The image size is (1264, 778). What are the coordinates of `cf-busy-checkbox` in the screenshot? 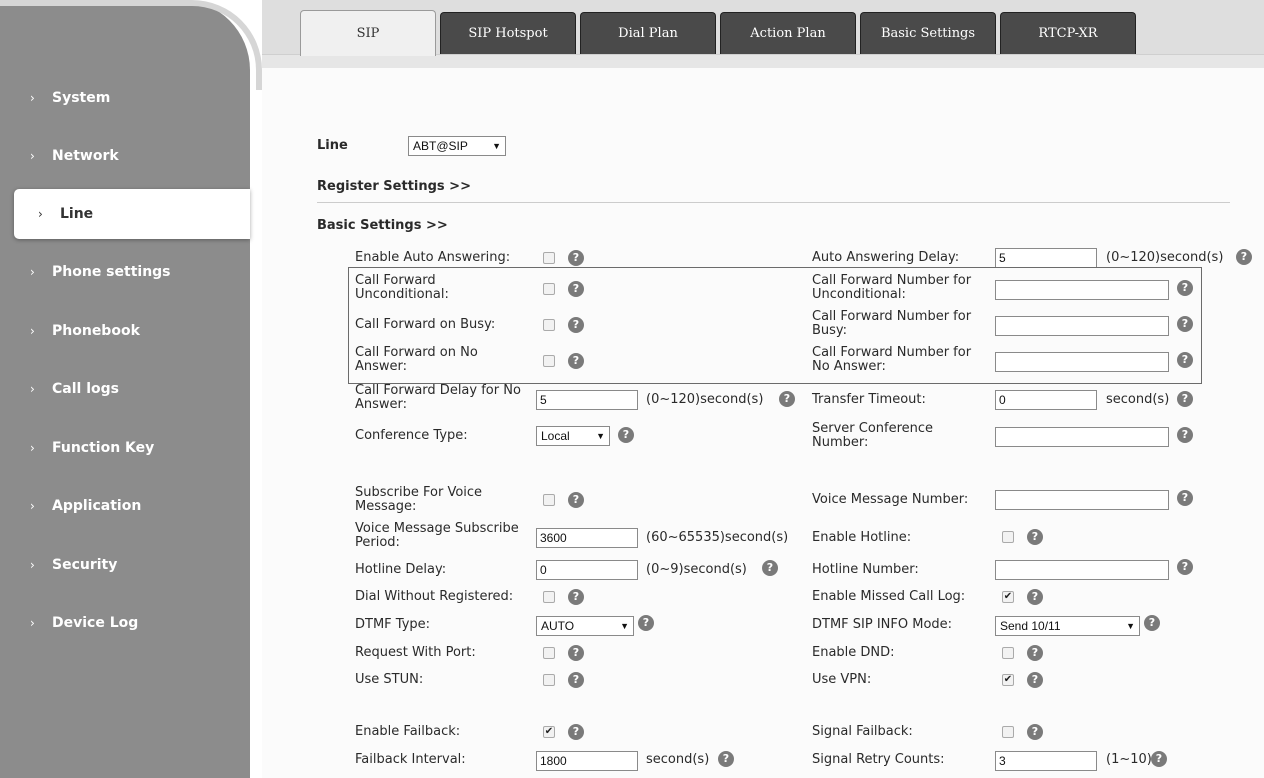 It's located at (549, 325).